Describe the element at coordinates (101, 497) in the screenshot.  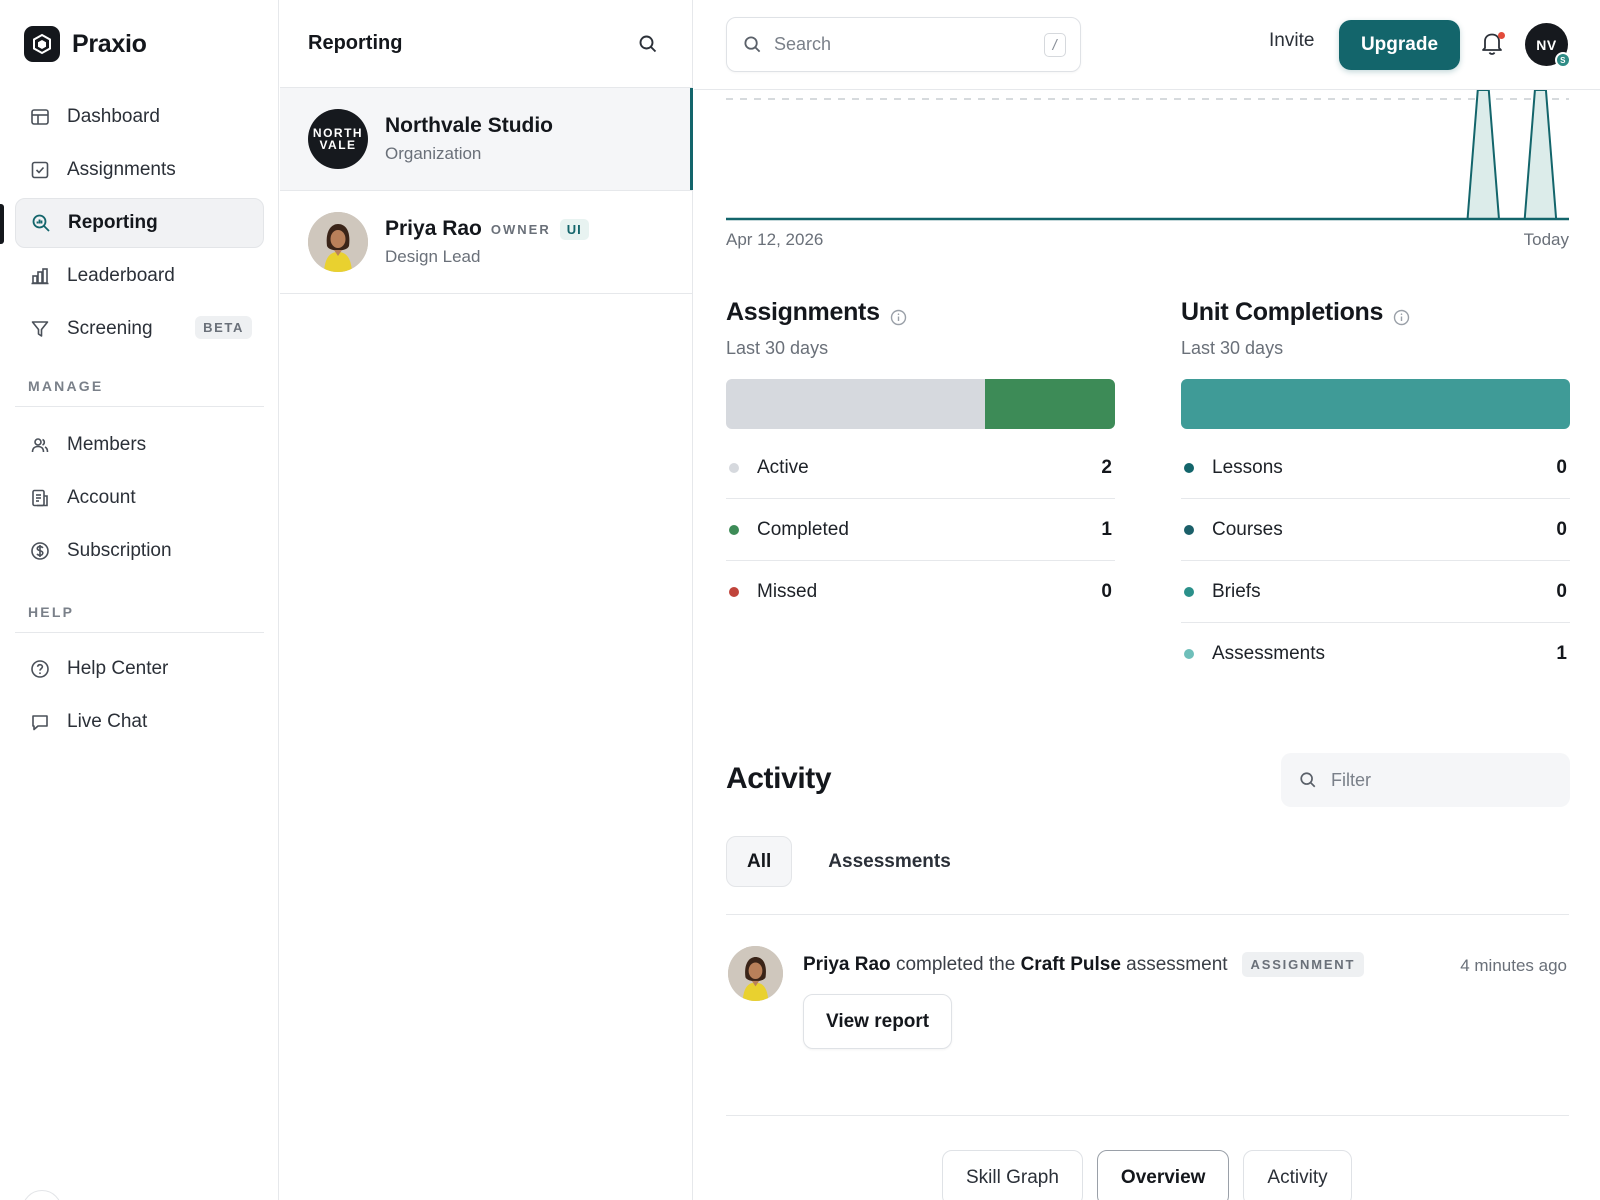
I see `sidebar-item-label: Account` at that location.